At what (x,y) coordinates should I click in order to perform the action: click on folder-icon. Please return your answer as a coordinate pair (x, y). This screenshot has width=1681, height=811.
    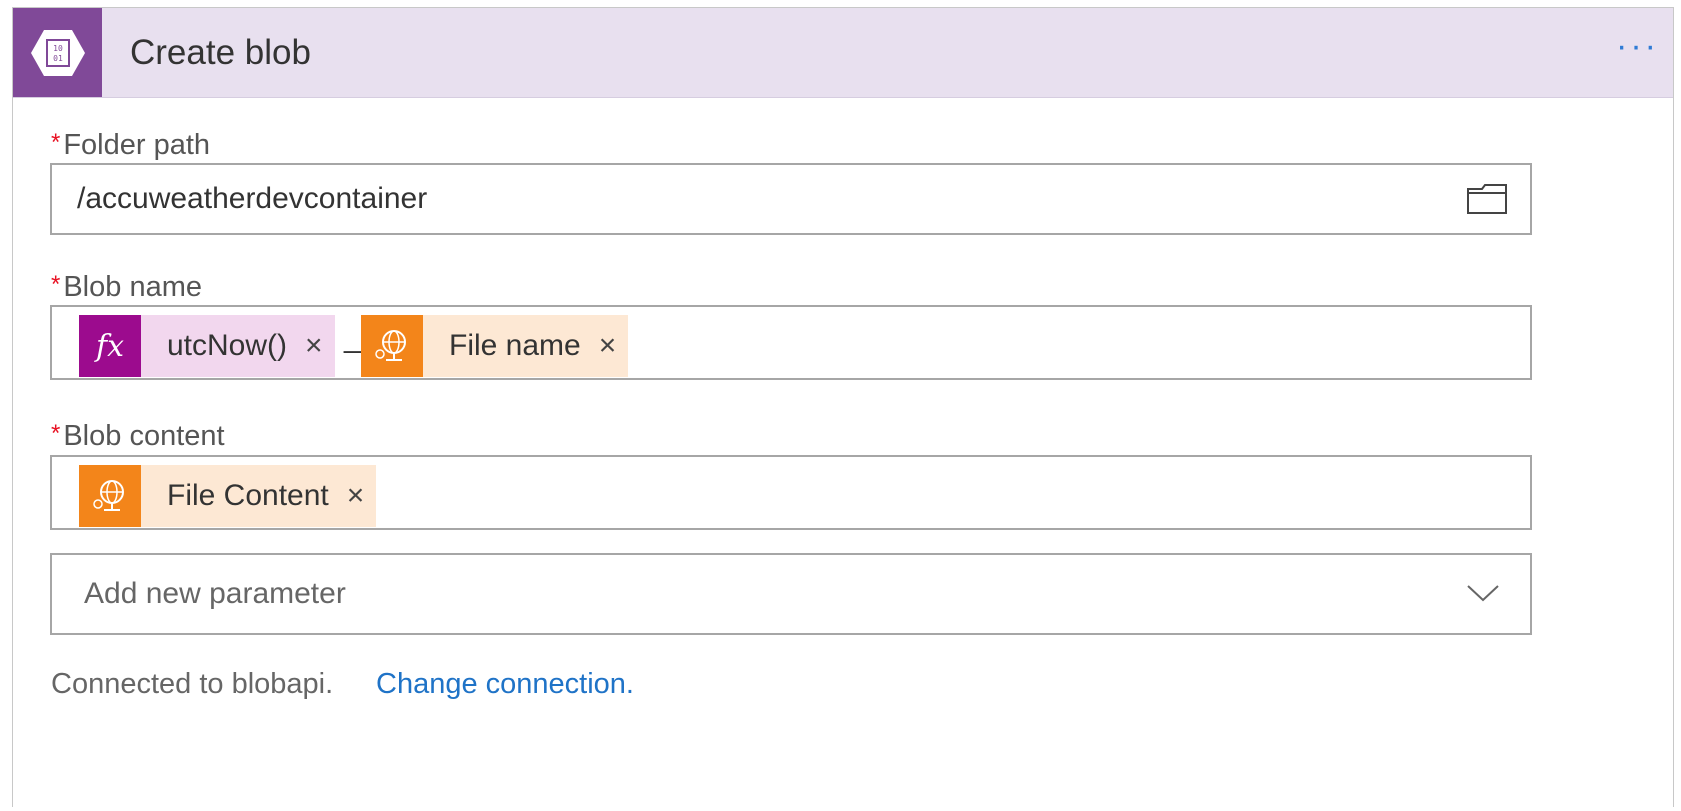
    Looking at the image, I should click on (1487, 199).